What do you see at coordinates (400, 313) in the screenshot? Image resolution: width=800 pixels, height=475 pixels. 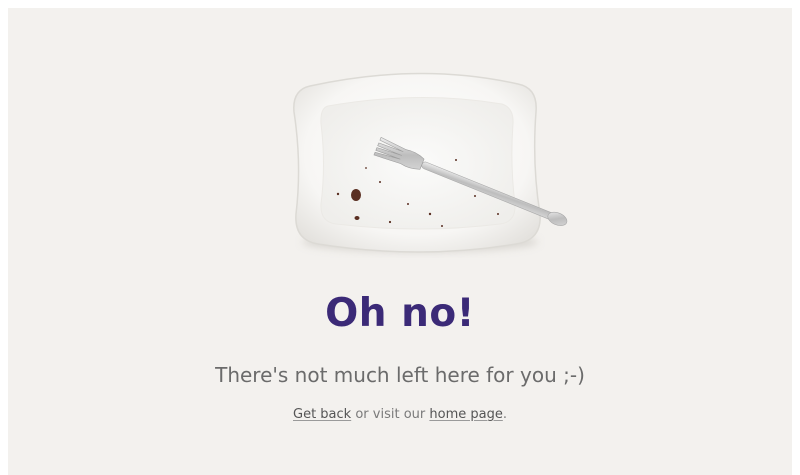 I see `page-title: Oh no!` at bounding box center [400, 313].